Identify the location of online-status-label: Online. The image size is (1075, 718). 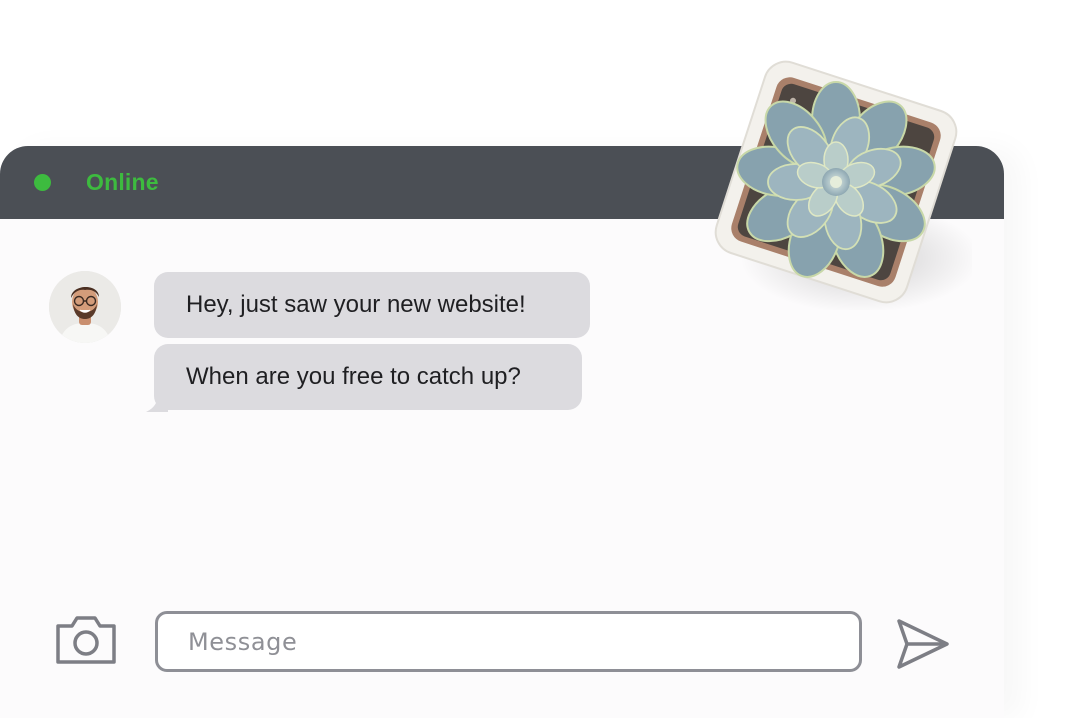
(122, 182).